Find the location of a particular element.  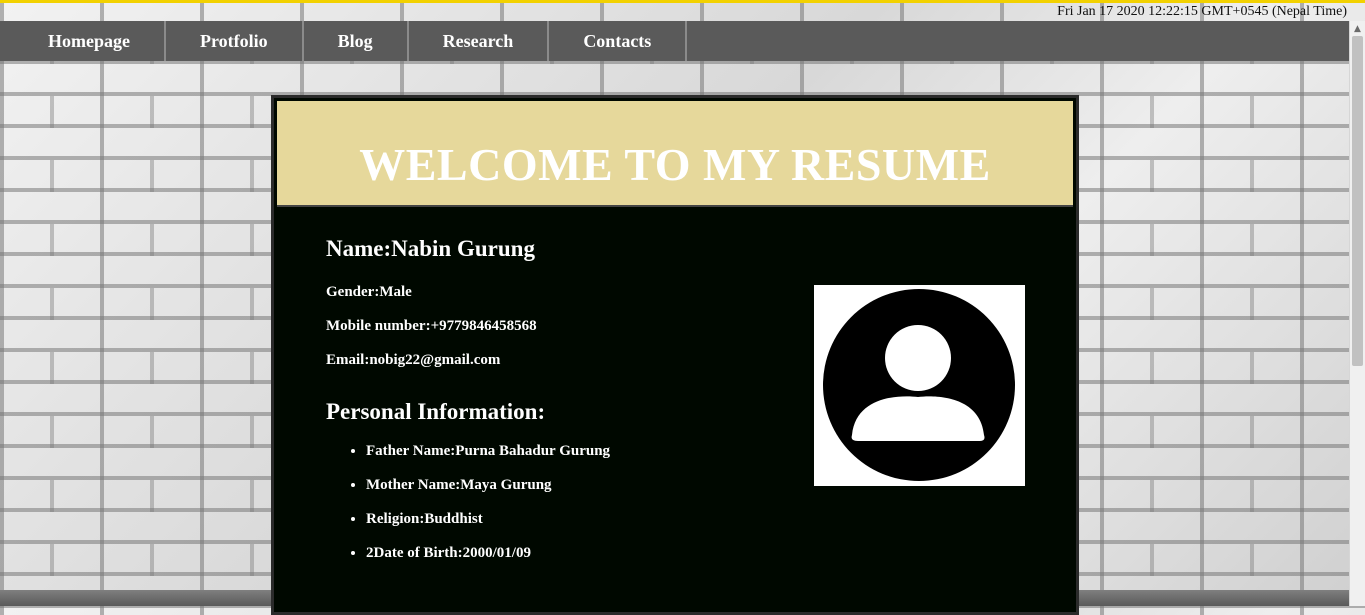

chevron-up-icon: ▲ is located at coordinates (1357, 28).